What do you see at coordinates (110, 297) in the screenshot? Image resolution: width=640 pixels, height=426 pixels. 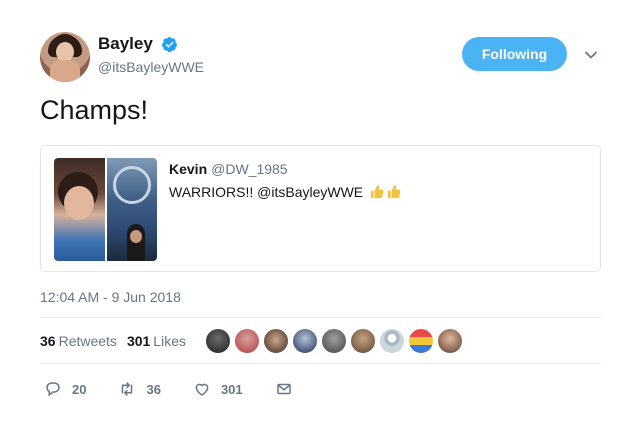 I see `tweet-timestamp: 12:04 AM - 9 Jun 2018` at bounding box center [110, 297].